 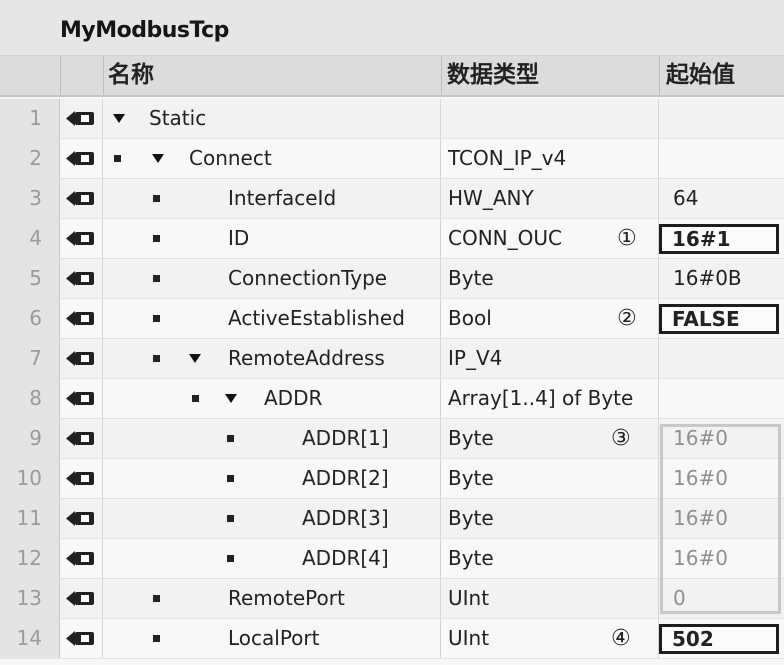 I want to click on row-number: 3, so click(x=35, y=198).